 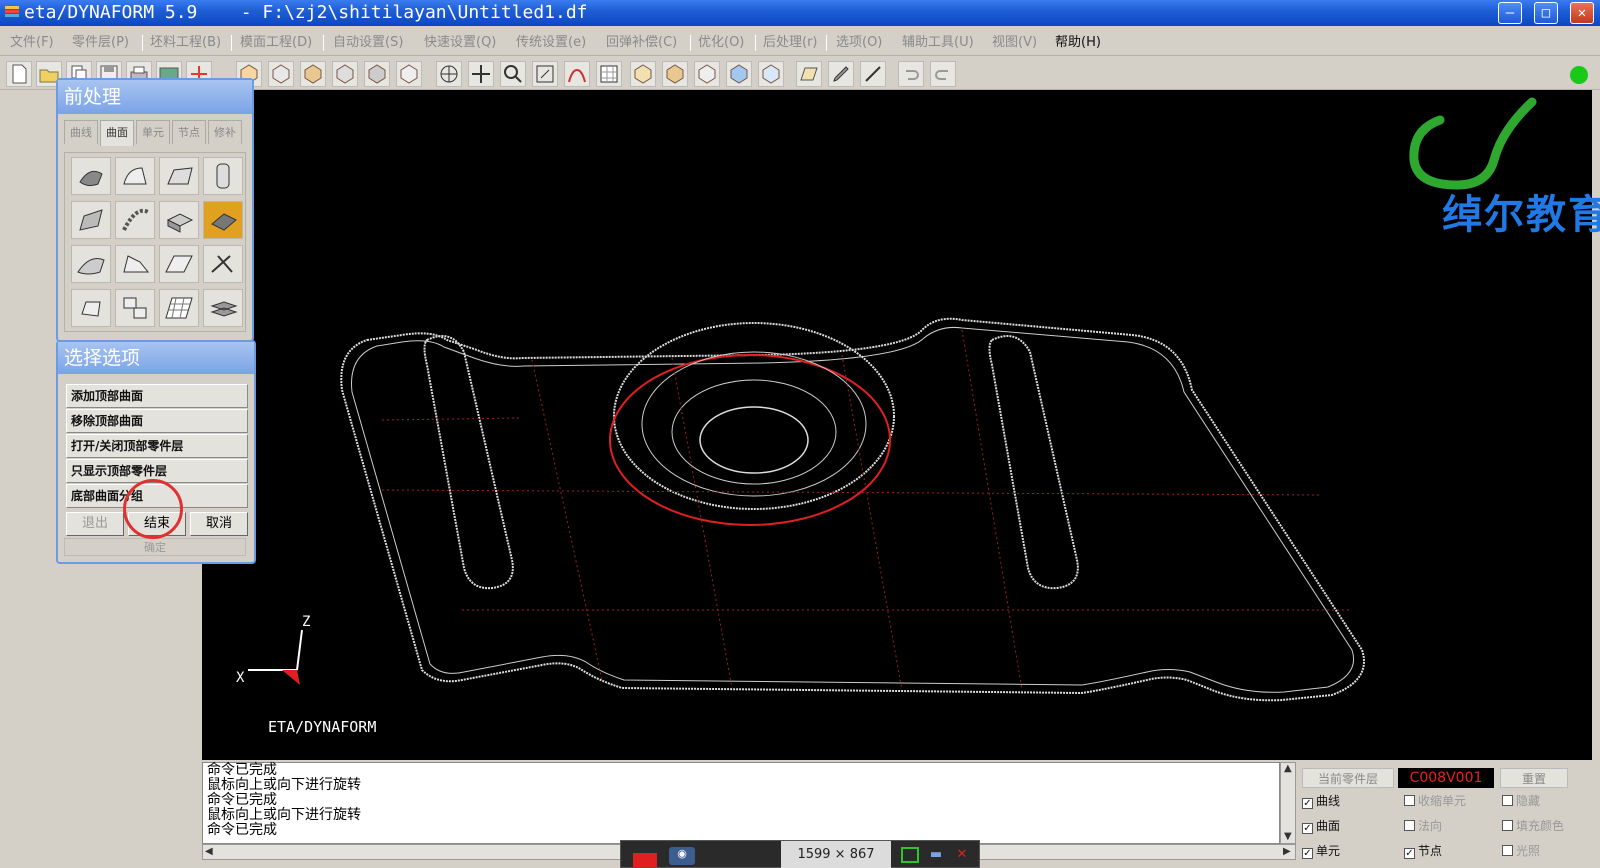 I want to click on checkbox-hide: 隐藏, so click(x=1521, y=800).